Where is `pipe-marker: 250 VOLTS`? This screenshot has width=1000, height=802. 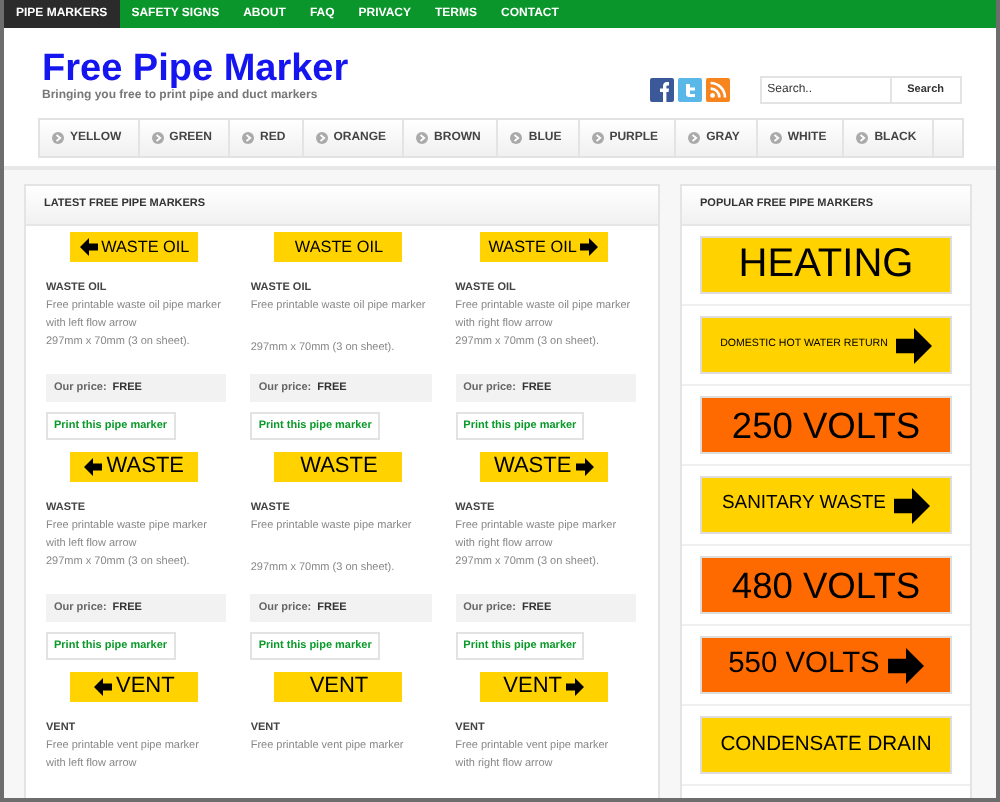
pipe-marker: 250 VOLTS is located at coordinates (826, 425).